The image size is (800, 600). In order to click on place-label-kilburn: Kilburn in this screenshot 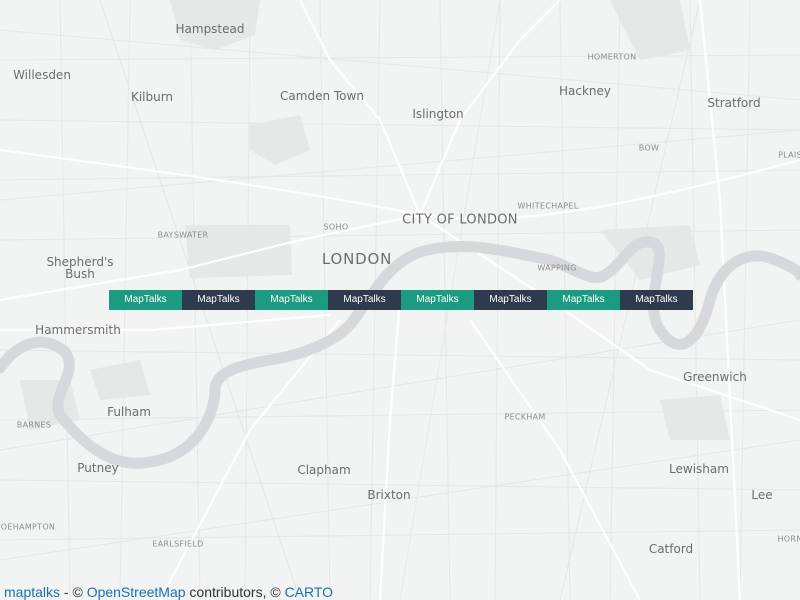, I will do `click(152, 97)`.